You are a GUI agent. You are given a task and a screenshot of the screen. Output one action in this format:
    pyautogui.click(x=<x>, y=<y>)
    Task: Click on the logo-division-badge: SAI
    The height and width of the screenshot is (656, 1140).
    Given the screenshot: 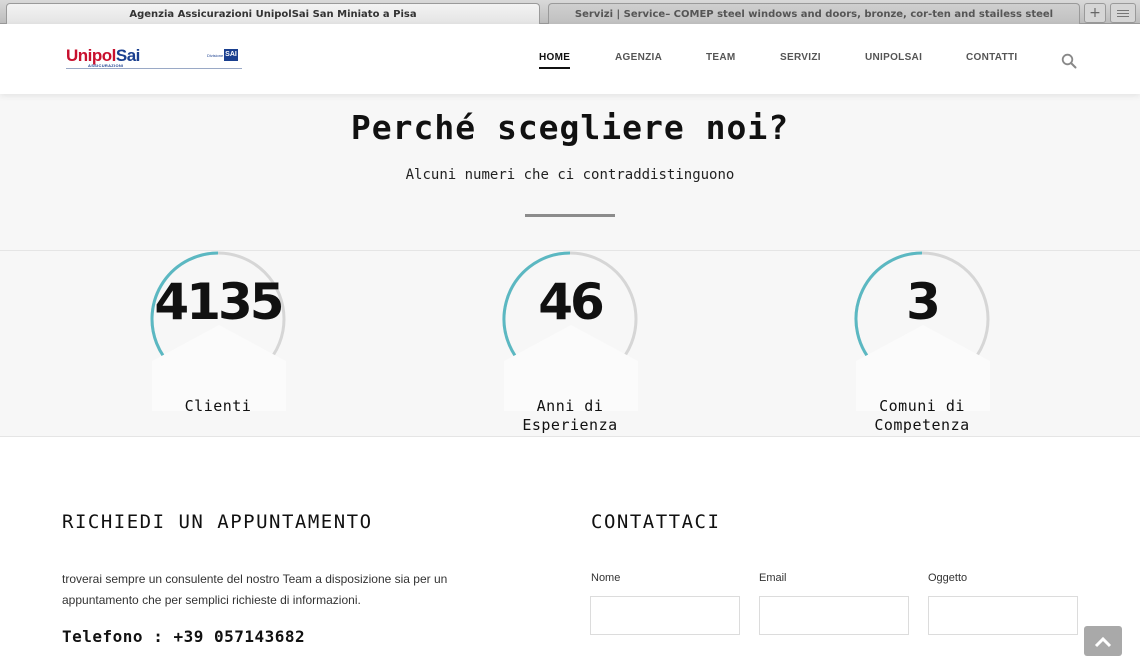 What is the action you would take?
    pyautogui.click(x=231, y=55)
    